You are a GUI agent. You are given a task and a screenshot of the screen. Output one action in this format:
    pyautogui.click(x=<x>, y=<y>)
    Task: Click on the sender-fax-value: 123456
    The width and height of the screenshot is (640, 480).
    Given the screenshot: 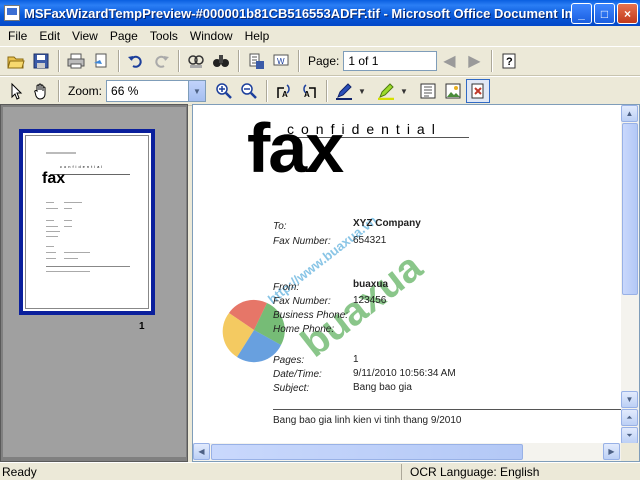 What is the action you would take?
    pyautogui.click(x=370, y=300)
    